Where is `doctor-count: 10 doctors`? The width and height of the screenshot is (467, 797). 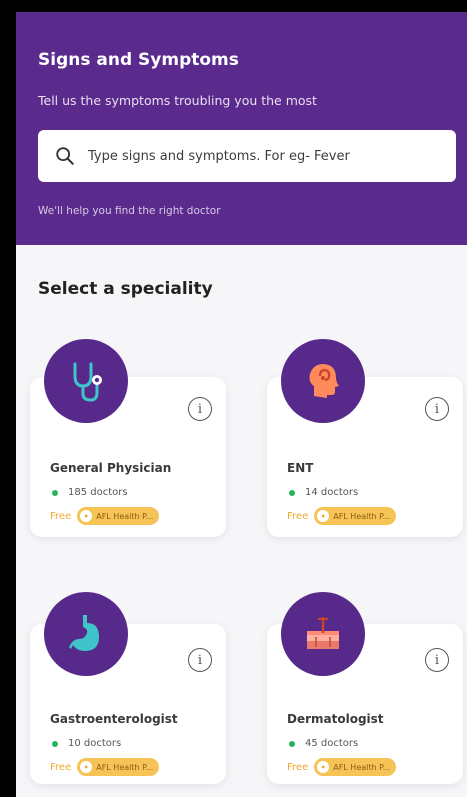 doctor-count: 10 doctors is located at coordinates (86, 743).